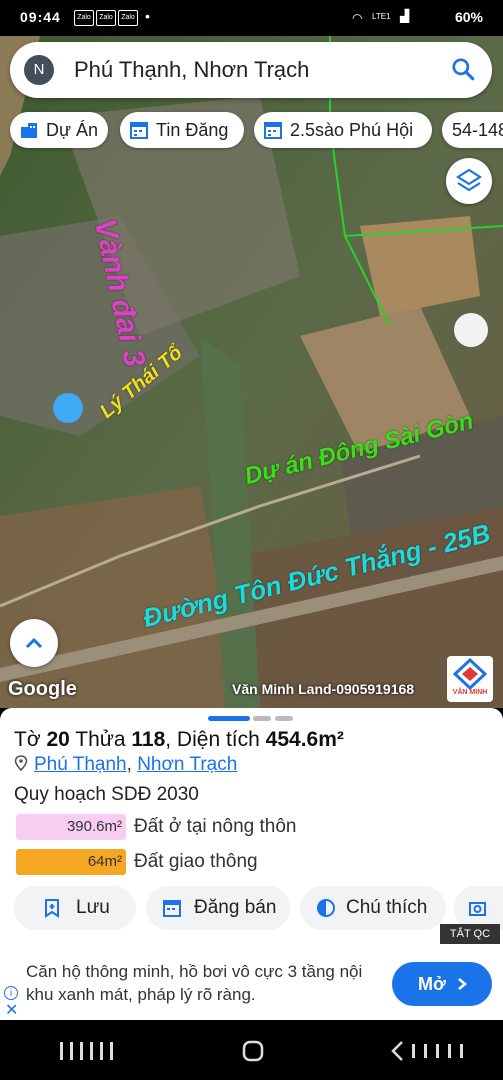 The height and width of the screenshot is (1080, 503). I want to click on legend-label: Chú thích, so click(387, 907).